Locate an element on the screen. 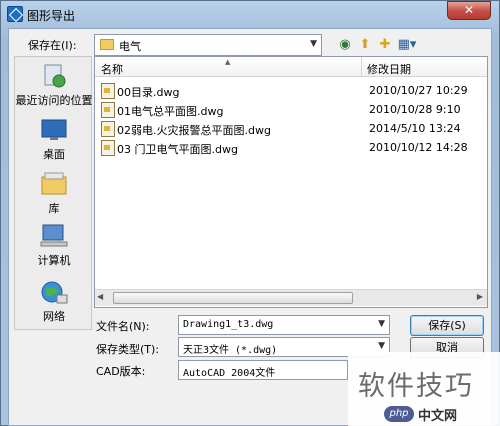 This screenshot has height=426, width=500. computer-icon is located at coordinates (54, 236).